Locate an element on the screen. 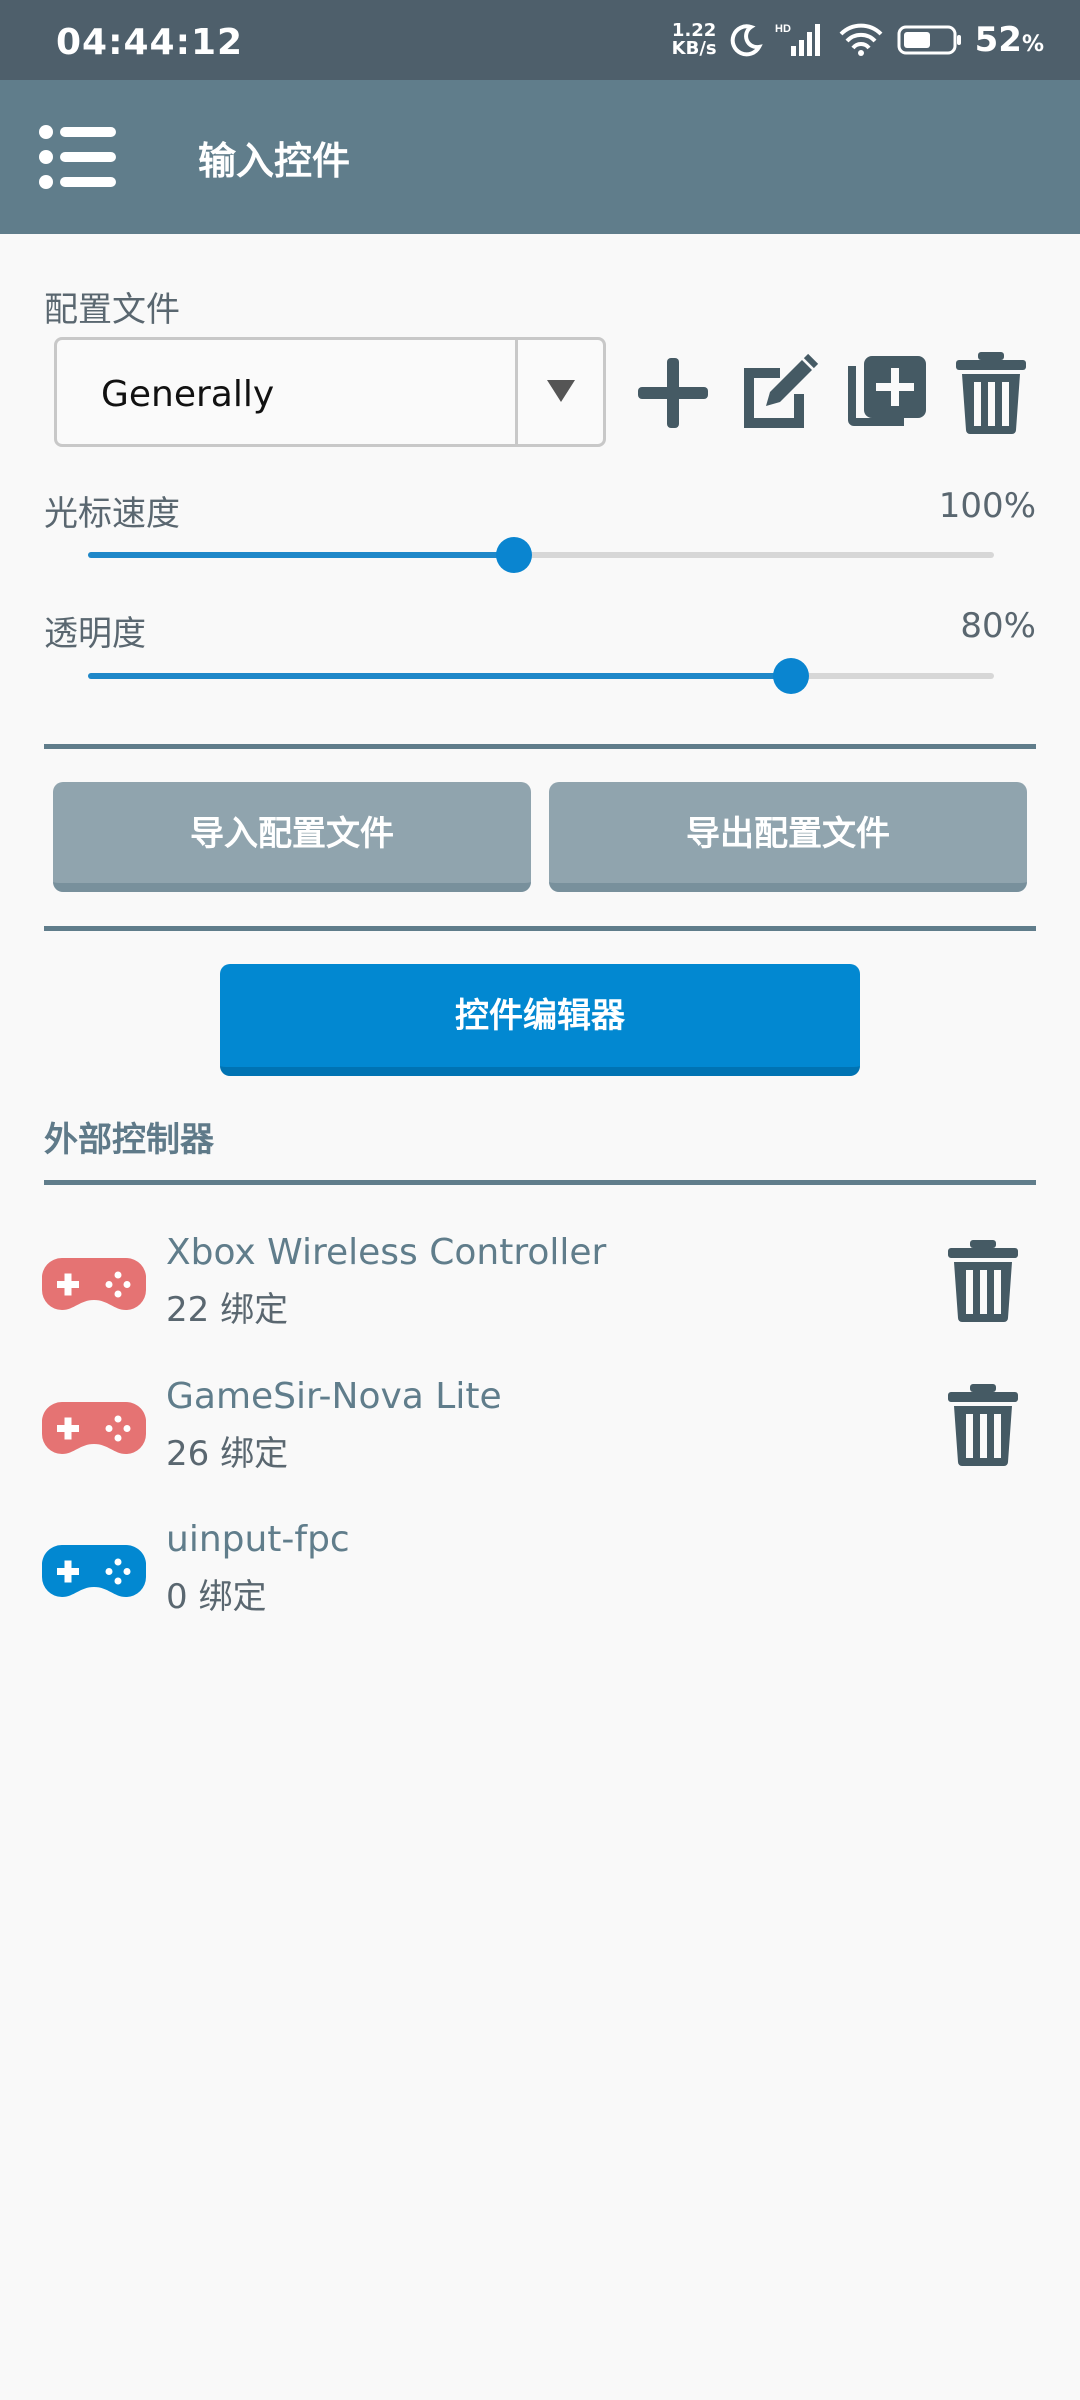 Image resolution: width=1080 pixels, height=2400 pixels. list-item: GameSir-Nova Lite 26 绑定 is located at coordinates (540, 1437).